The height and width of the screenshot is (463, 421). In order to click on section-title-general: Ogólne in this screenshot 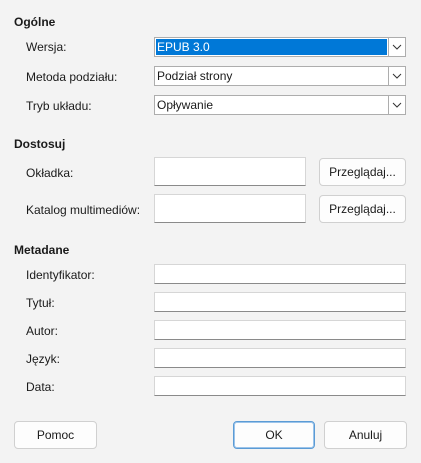, I will do `click(35, 22)`.